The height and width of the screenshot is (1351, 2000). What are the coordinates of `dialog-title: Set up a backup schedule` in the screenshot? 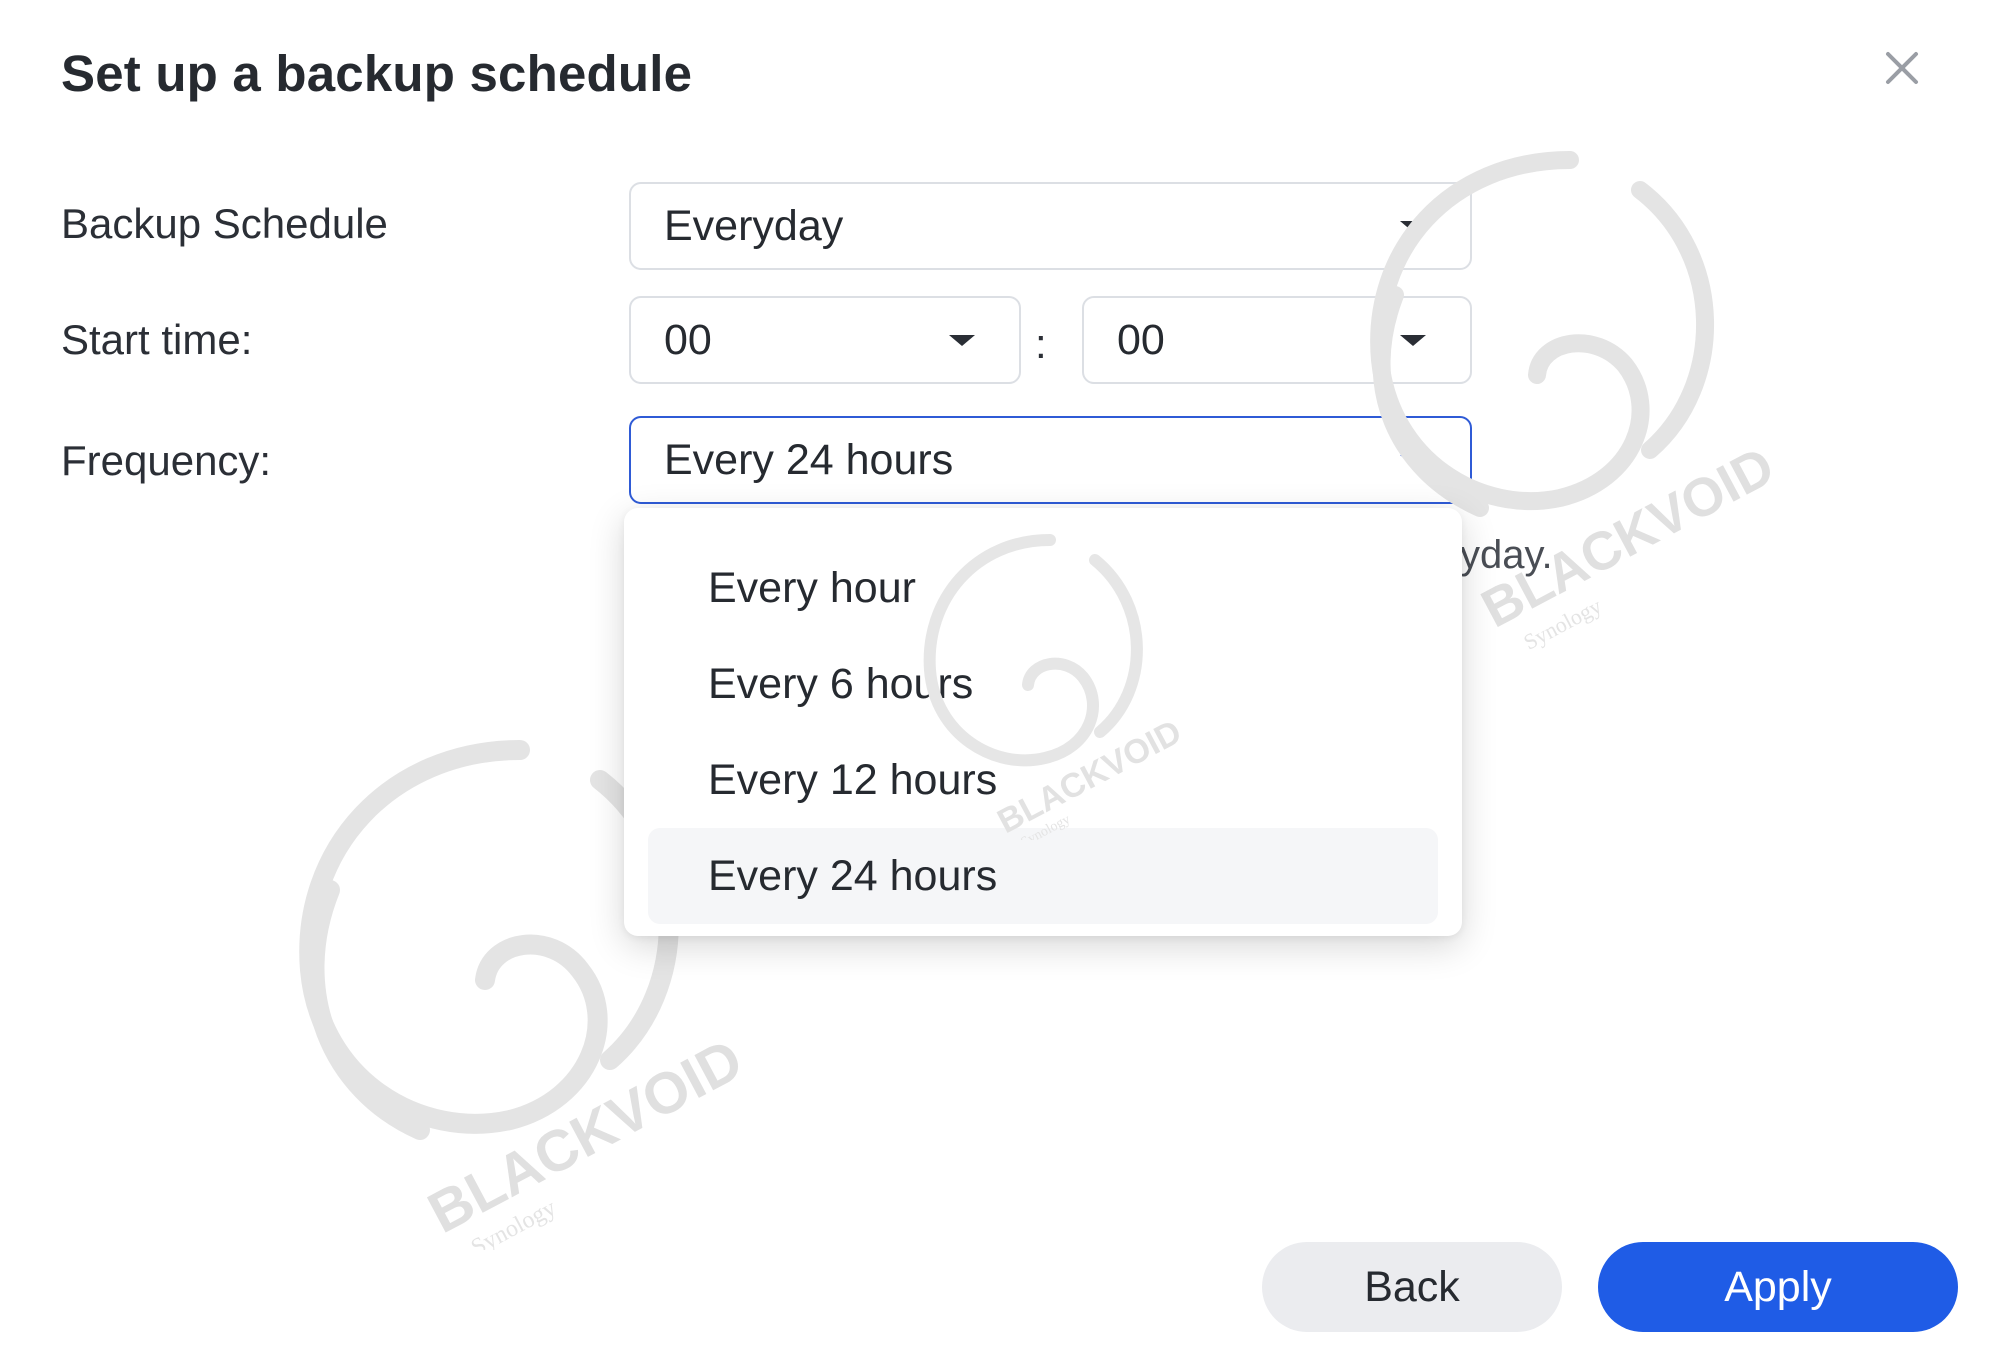 It's located at (377, 73).